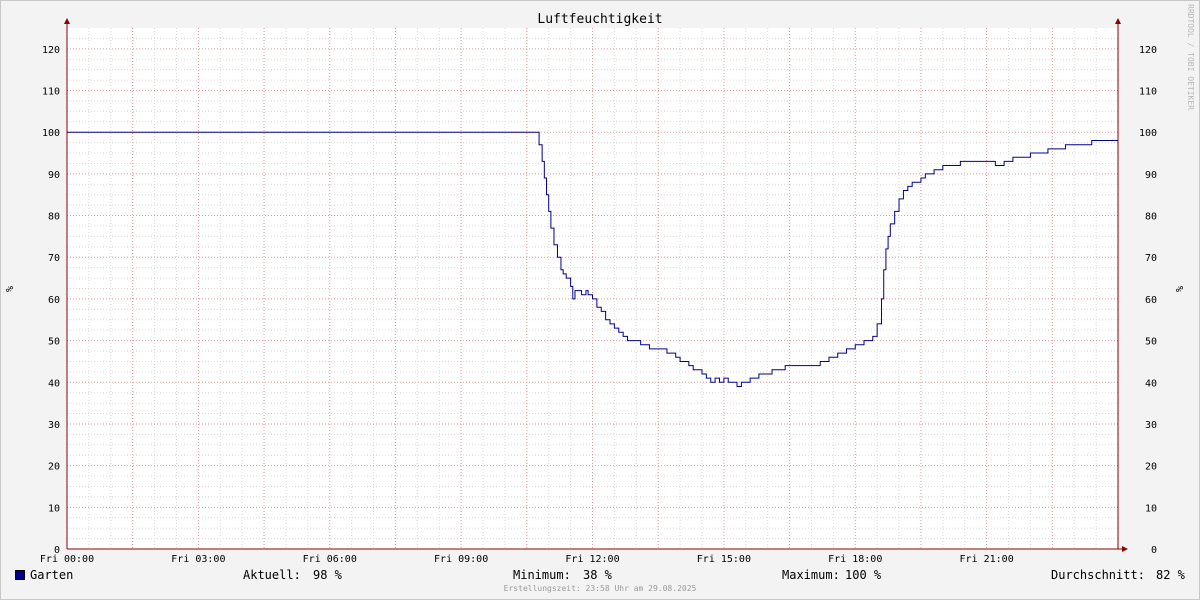 The height and width of the screenshot is (600, 1200). I want to click on y-tick-label-right: 120, so click(1148, 50).